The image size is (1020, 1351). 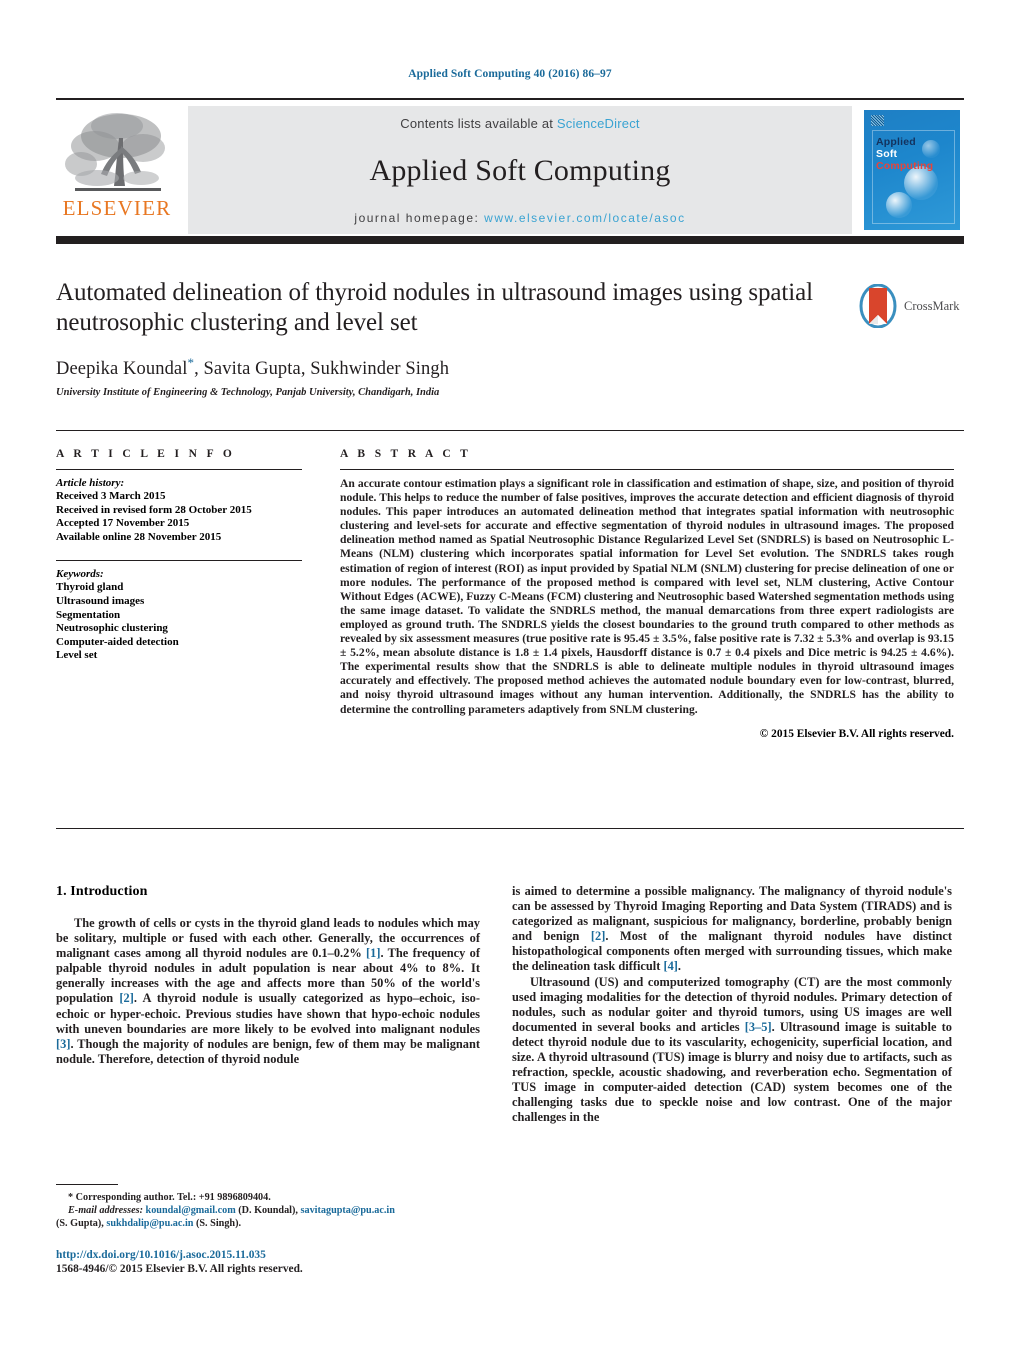 What do you see at coordinates (373, 953) in the screenshot?
I see `citation-ref: [1]` at bounding box center [373, 953].